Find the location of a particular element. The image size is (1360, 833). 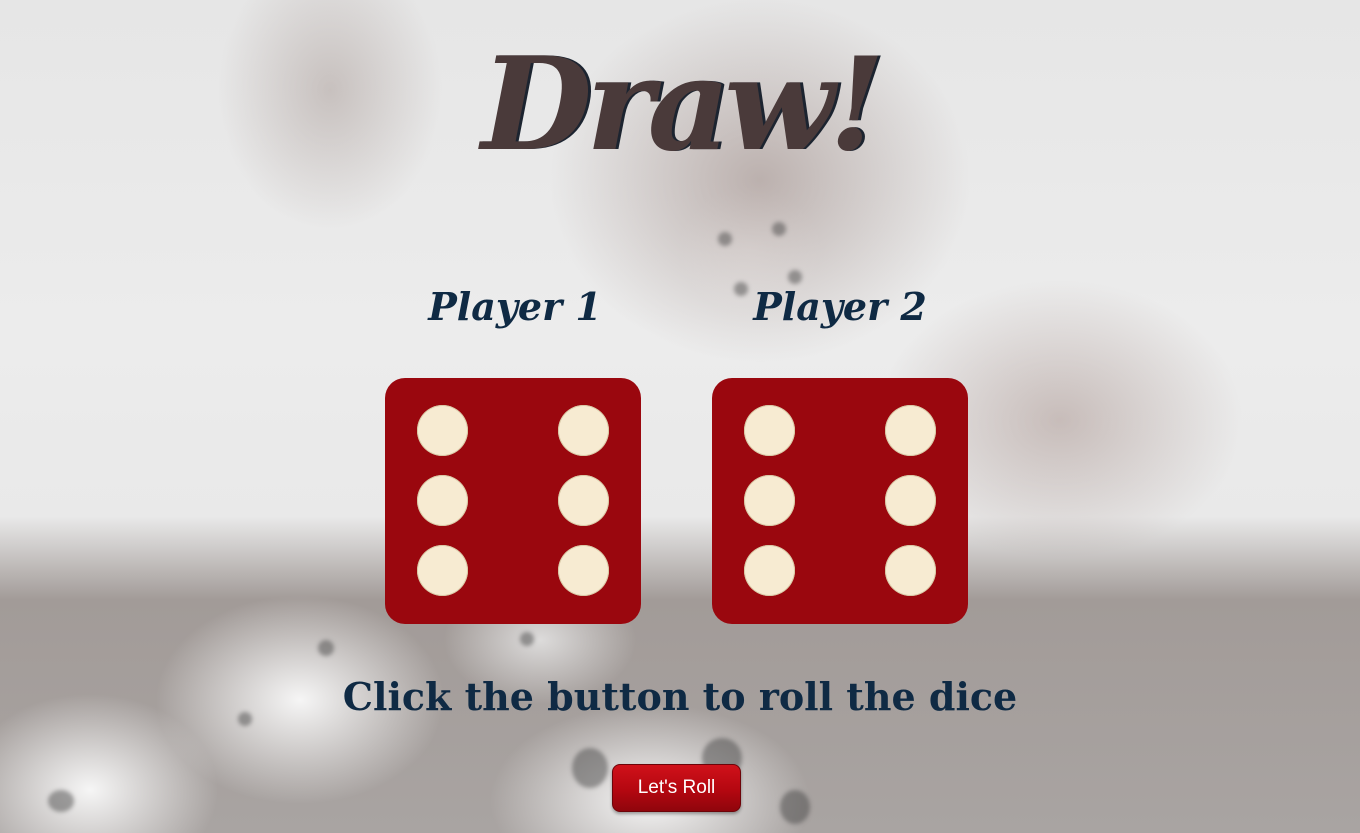

player-1-label: Player 1 is located at coordinates (515, 306).